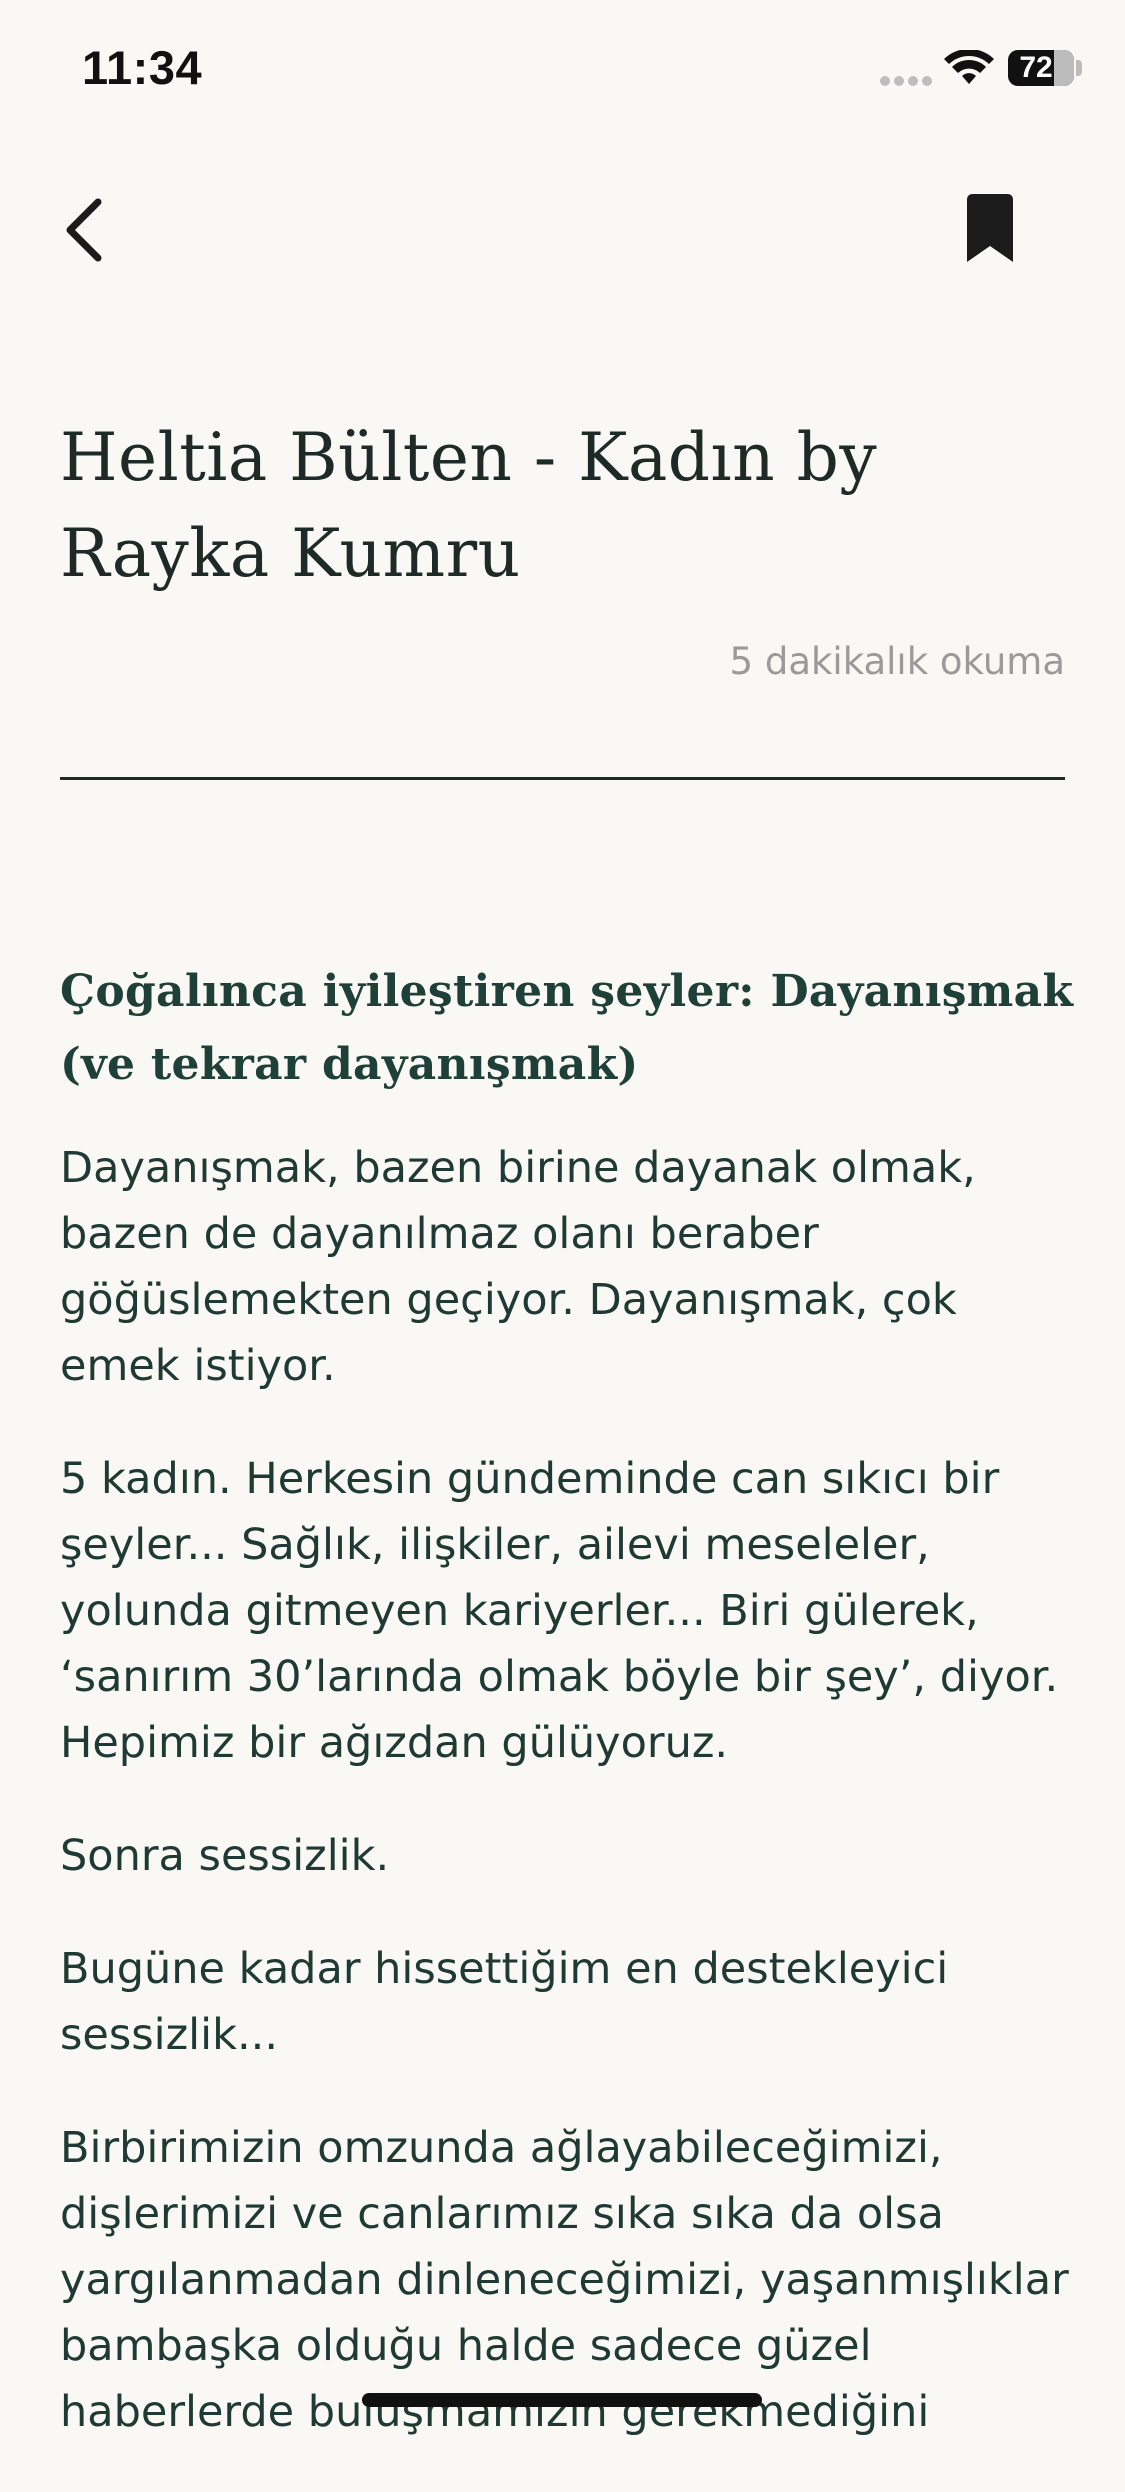 This screenshot has width=1125, height=2492. What do you see at coordinates (906, 81) in the screenshot?
I see `cellular-signal-icon` at bounding box center [906, 81].